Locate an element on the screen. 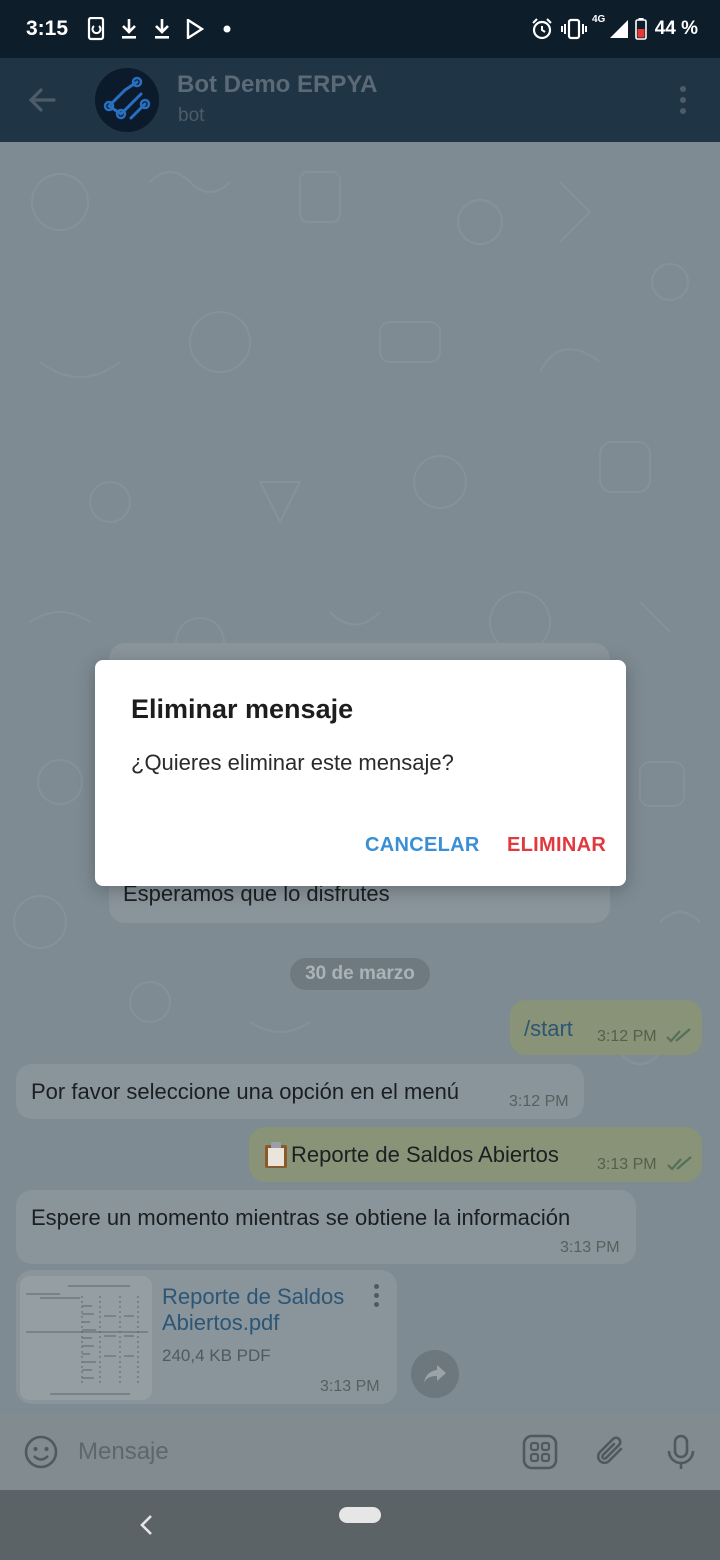  alarm-icon is located at coordinates (542, 29).